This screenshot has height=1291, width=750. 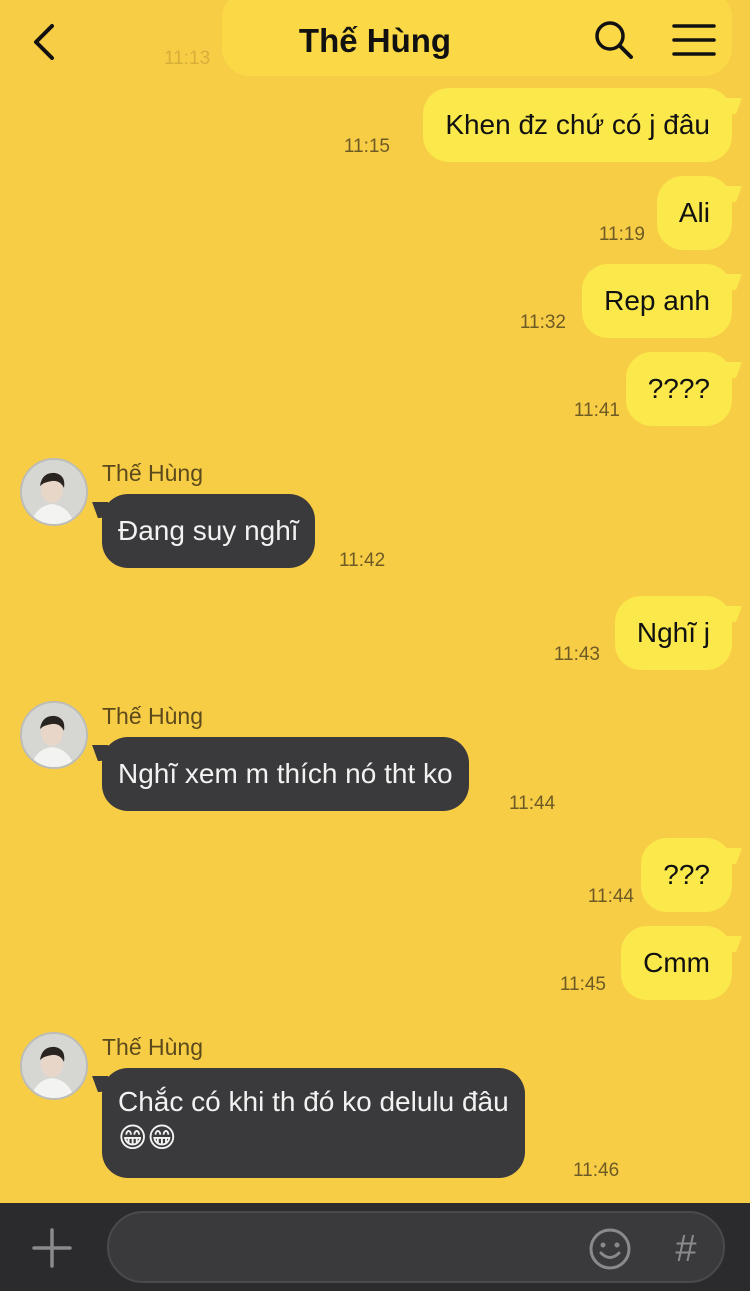 What do you see at coordinates (582, 984) in the screenshot?
I see `message-time: 11:45` at bounding box center [582, 984].